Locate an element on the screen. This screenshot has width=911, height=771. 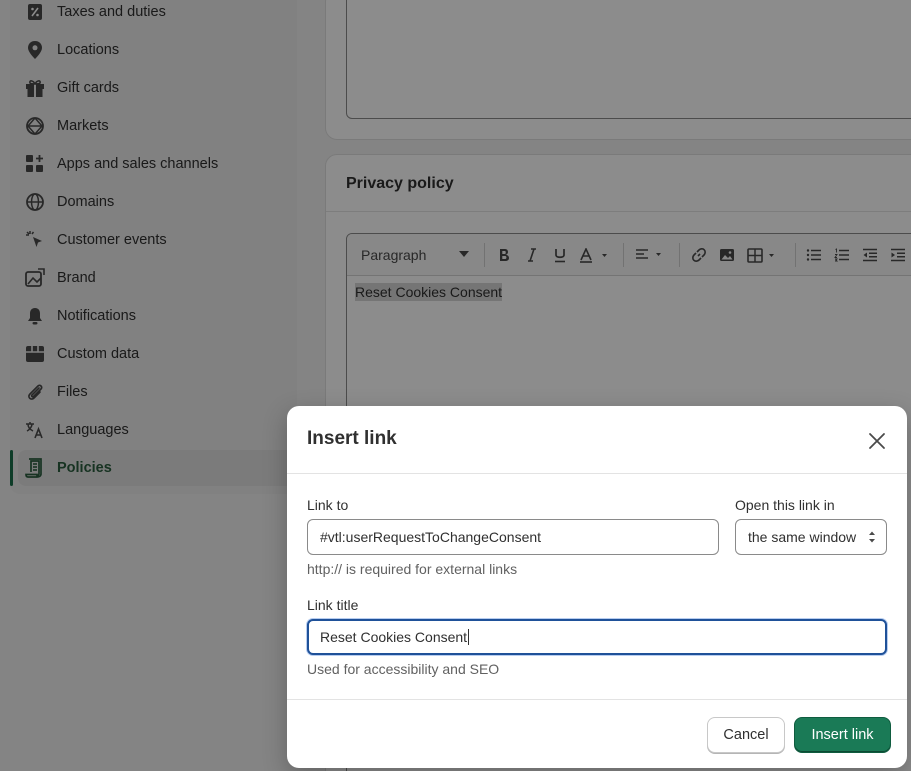
select-arrows-icon is located at coordinates (872, 537).